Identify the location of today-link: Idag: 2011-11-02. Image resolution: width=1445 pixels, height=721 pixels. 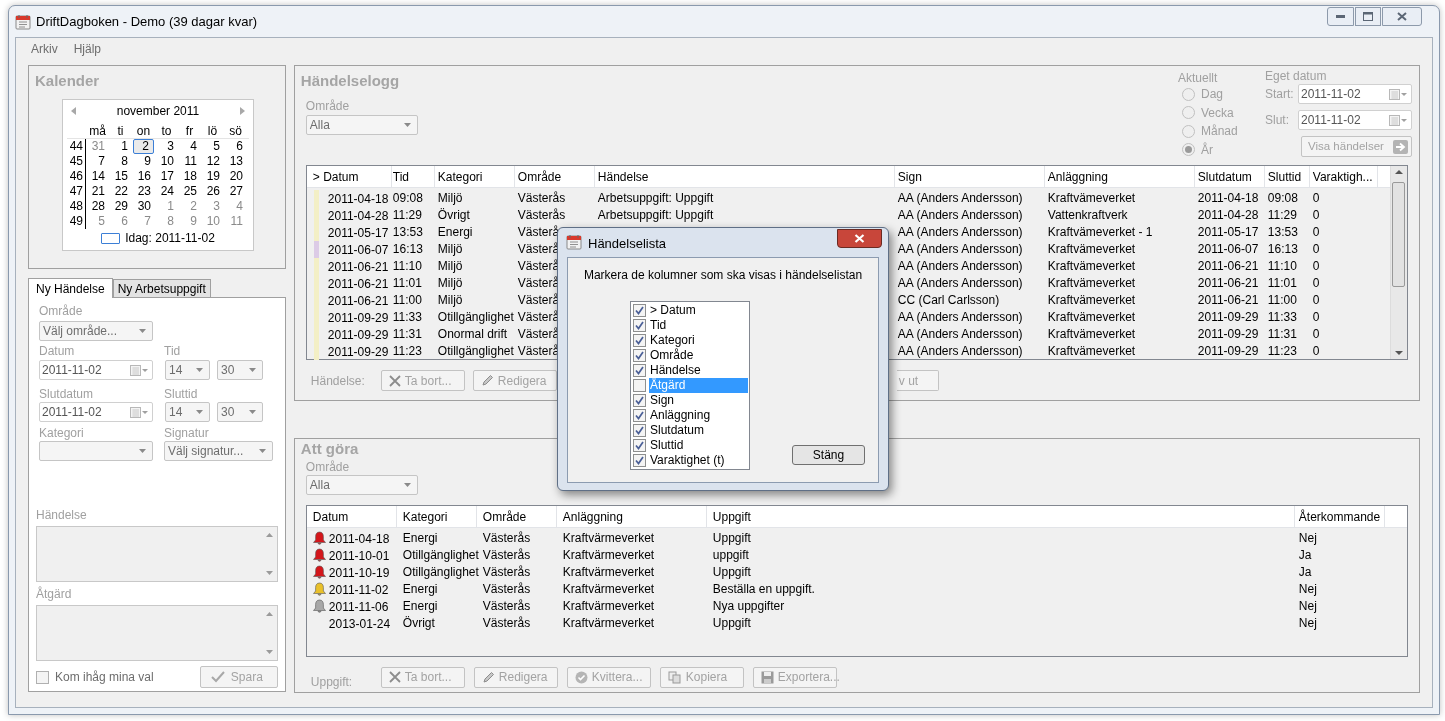
(170, 238).